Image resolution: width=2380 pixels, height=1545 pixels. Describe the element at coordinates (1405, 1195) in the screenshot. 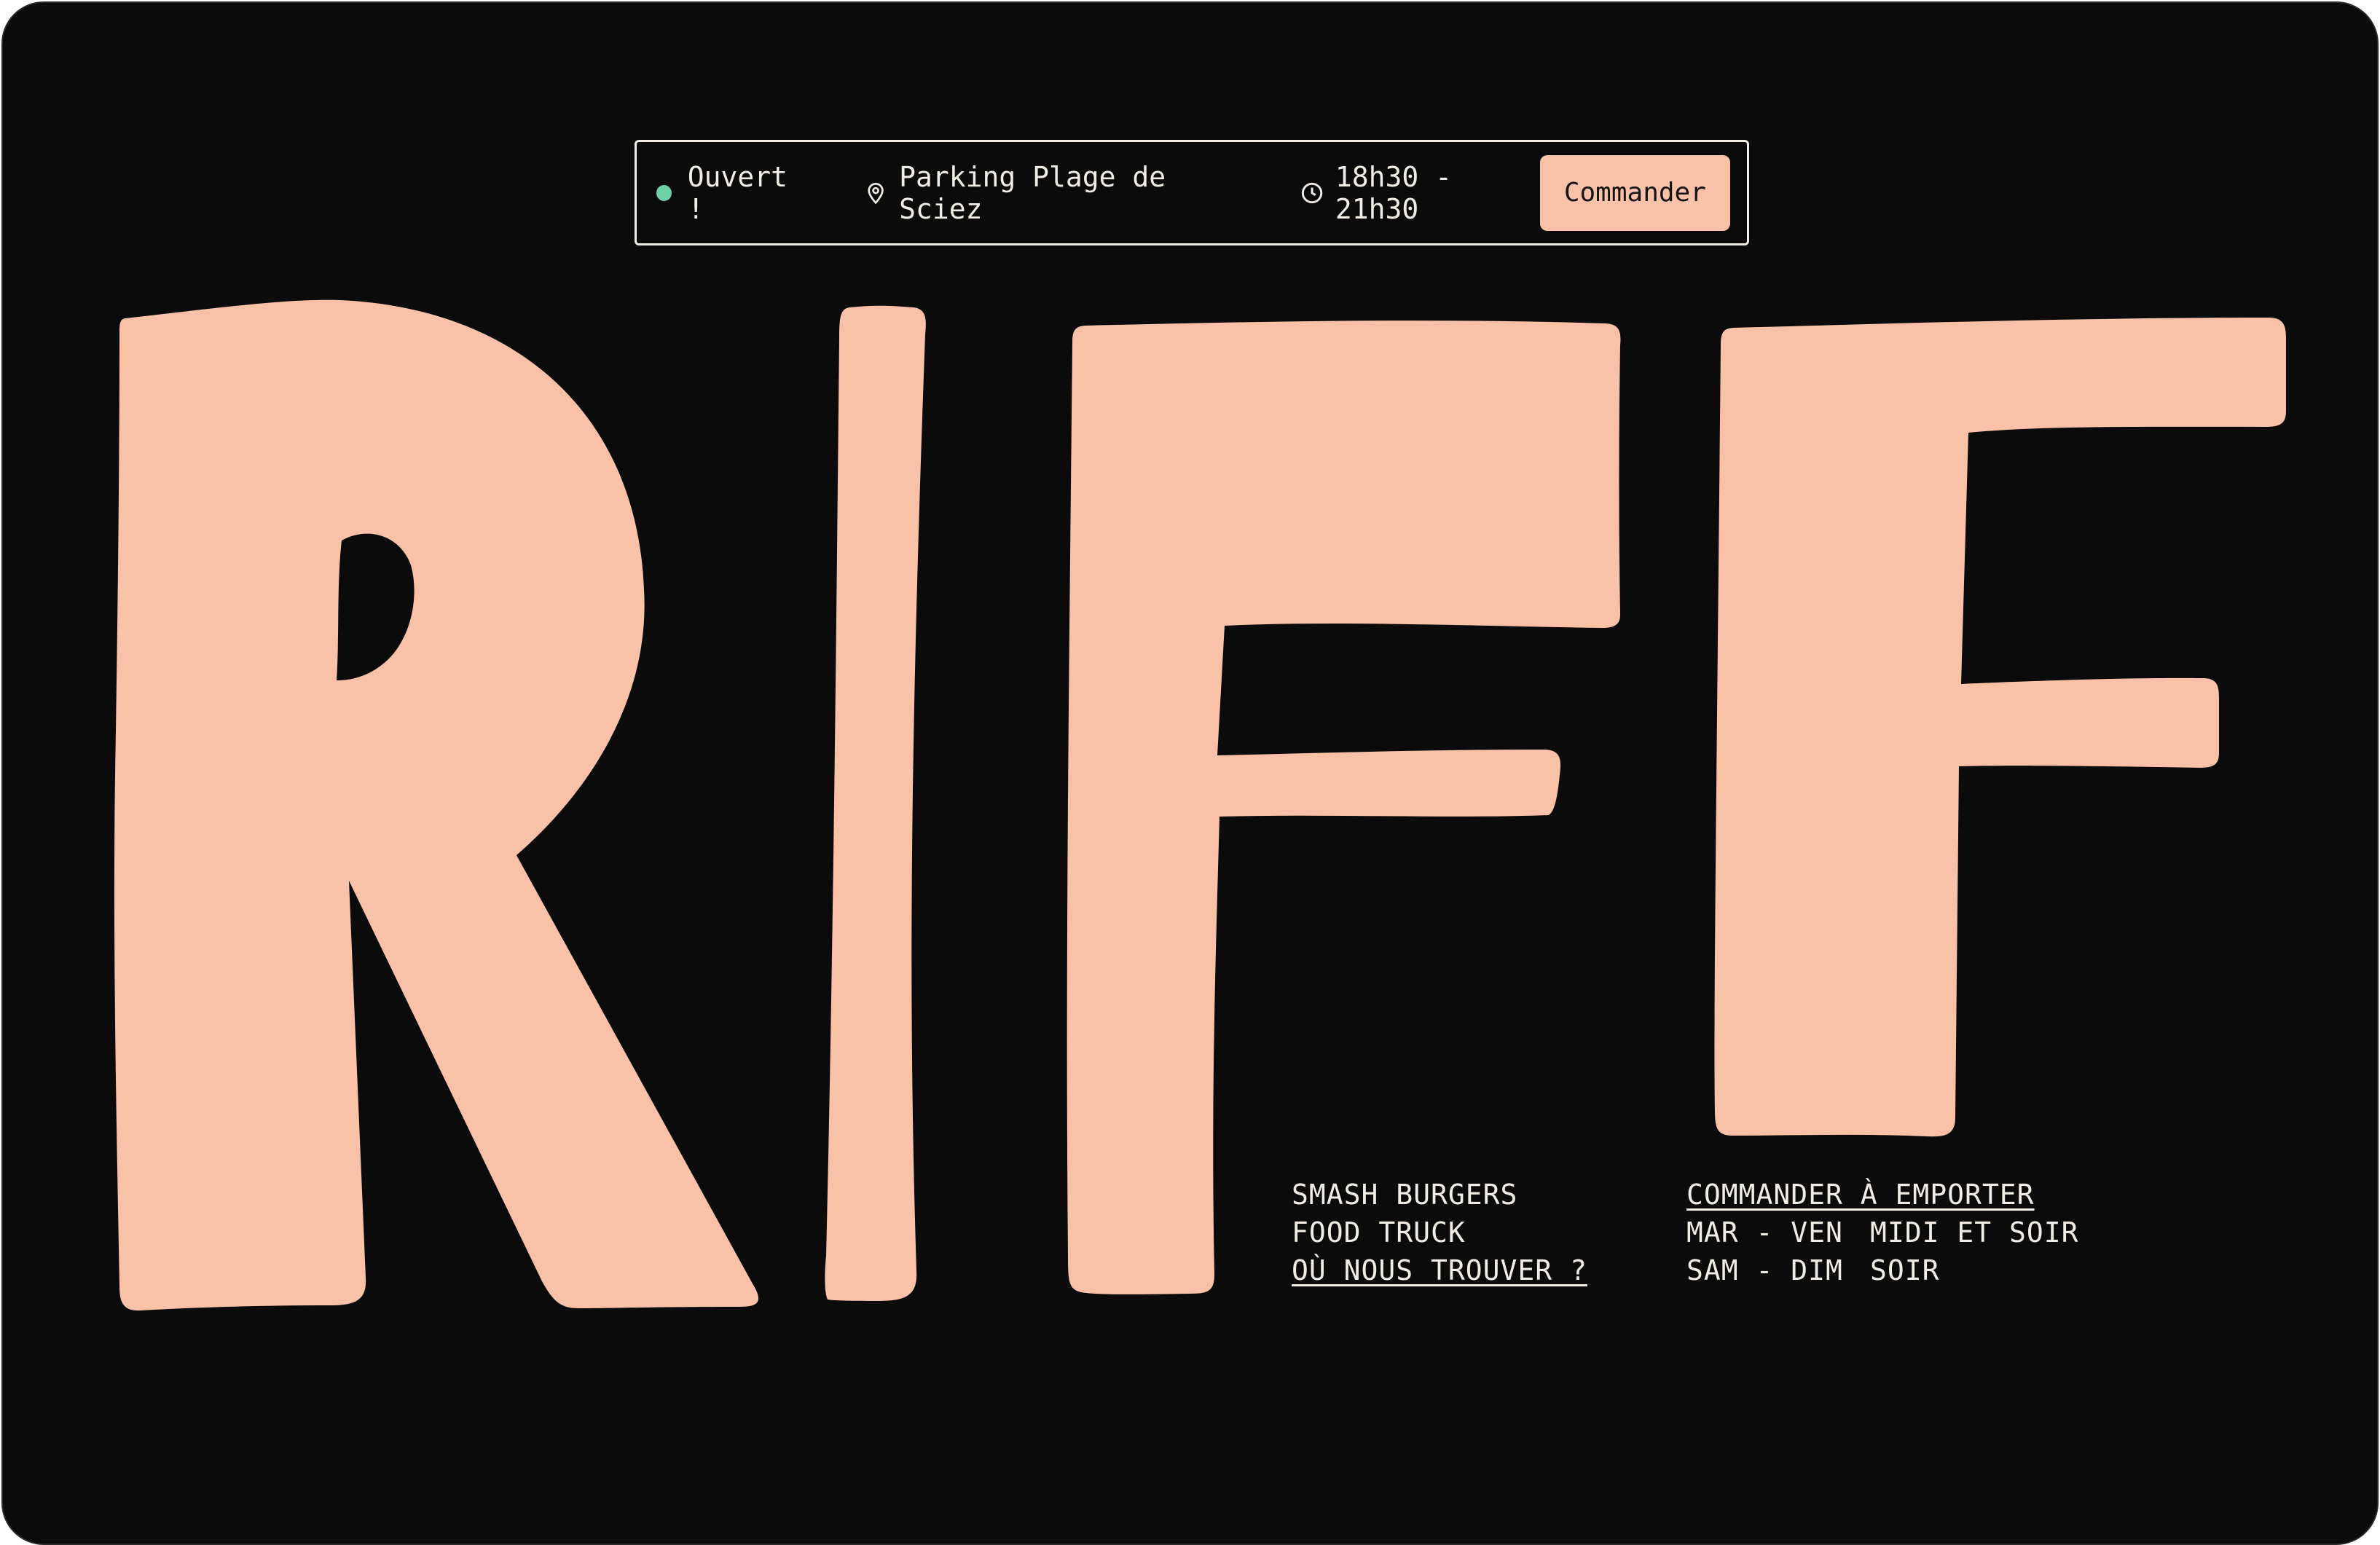

I see `tagline-line-1: SMASH BURGERS` at that location.